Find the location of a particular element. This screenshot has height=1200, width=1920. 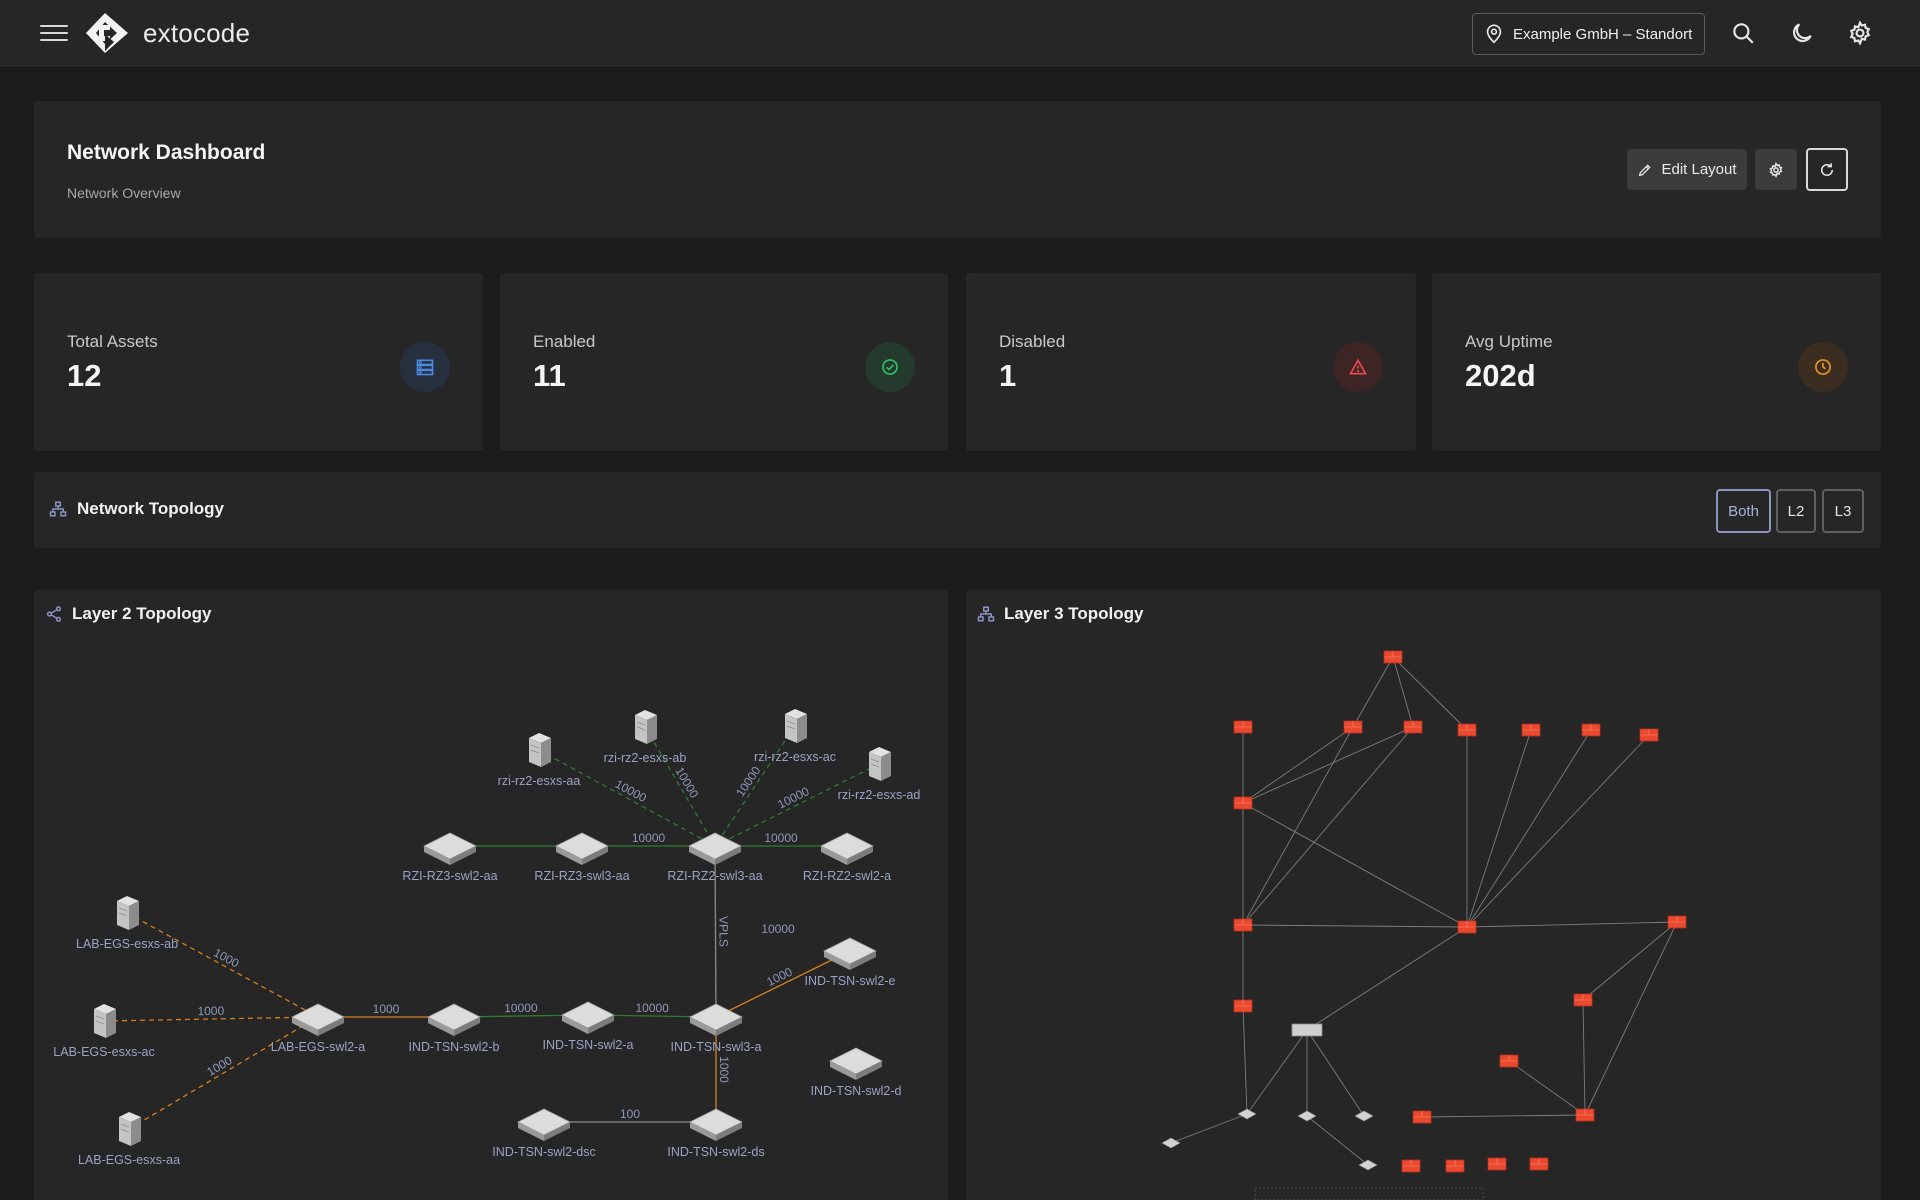

link-LAB-EGS-esxs-ab-LAB-EGS-swl2-a is located at coordinates (222, 965).